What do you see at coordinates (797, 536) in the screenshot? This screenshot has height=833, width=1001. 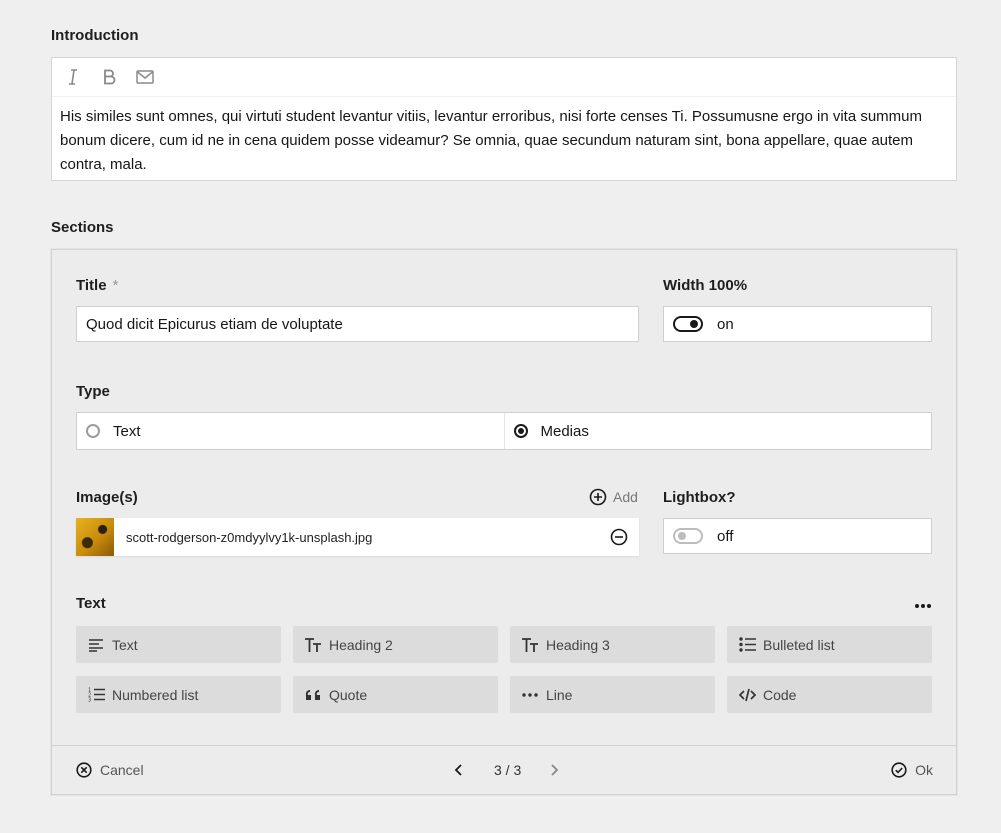 I see `lightbox-toggle: off` at bounding box center [797, 536].